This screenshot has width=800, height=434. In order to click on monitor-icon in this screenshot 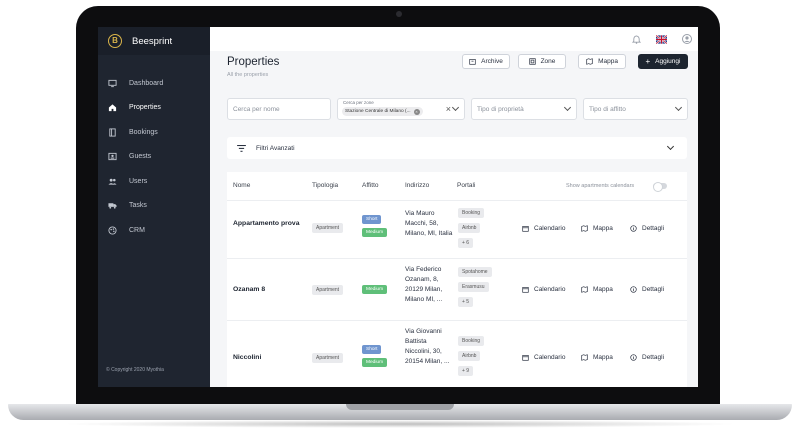, I will do `click(112, 83)`.